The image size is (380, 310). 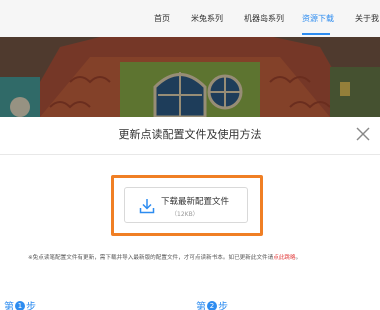 What do you see at coordinates (162, 18) in the screenshot?
I see `nav-item-home: 首页` at bounding box center [162, 18].